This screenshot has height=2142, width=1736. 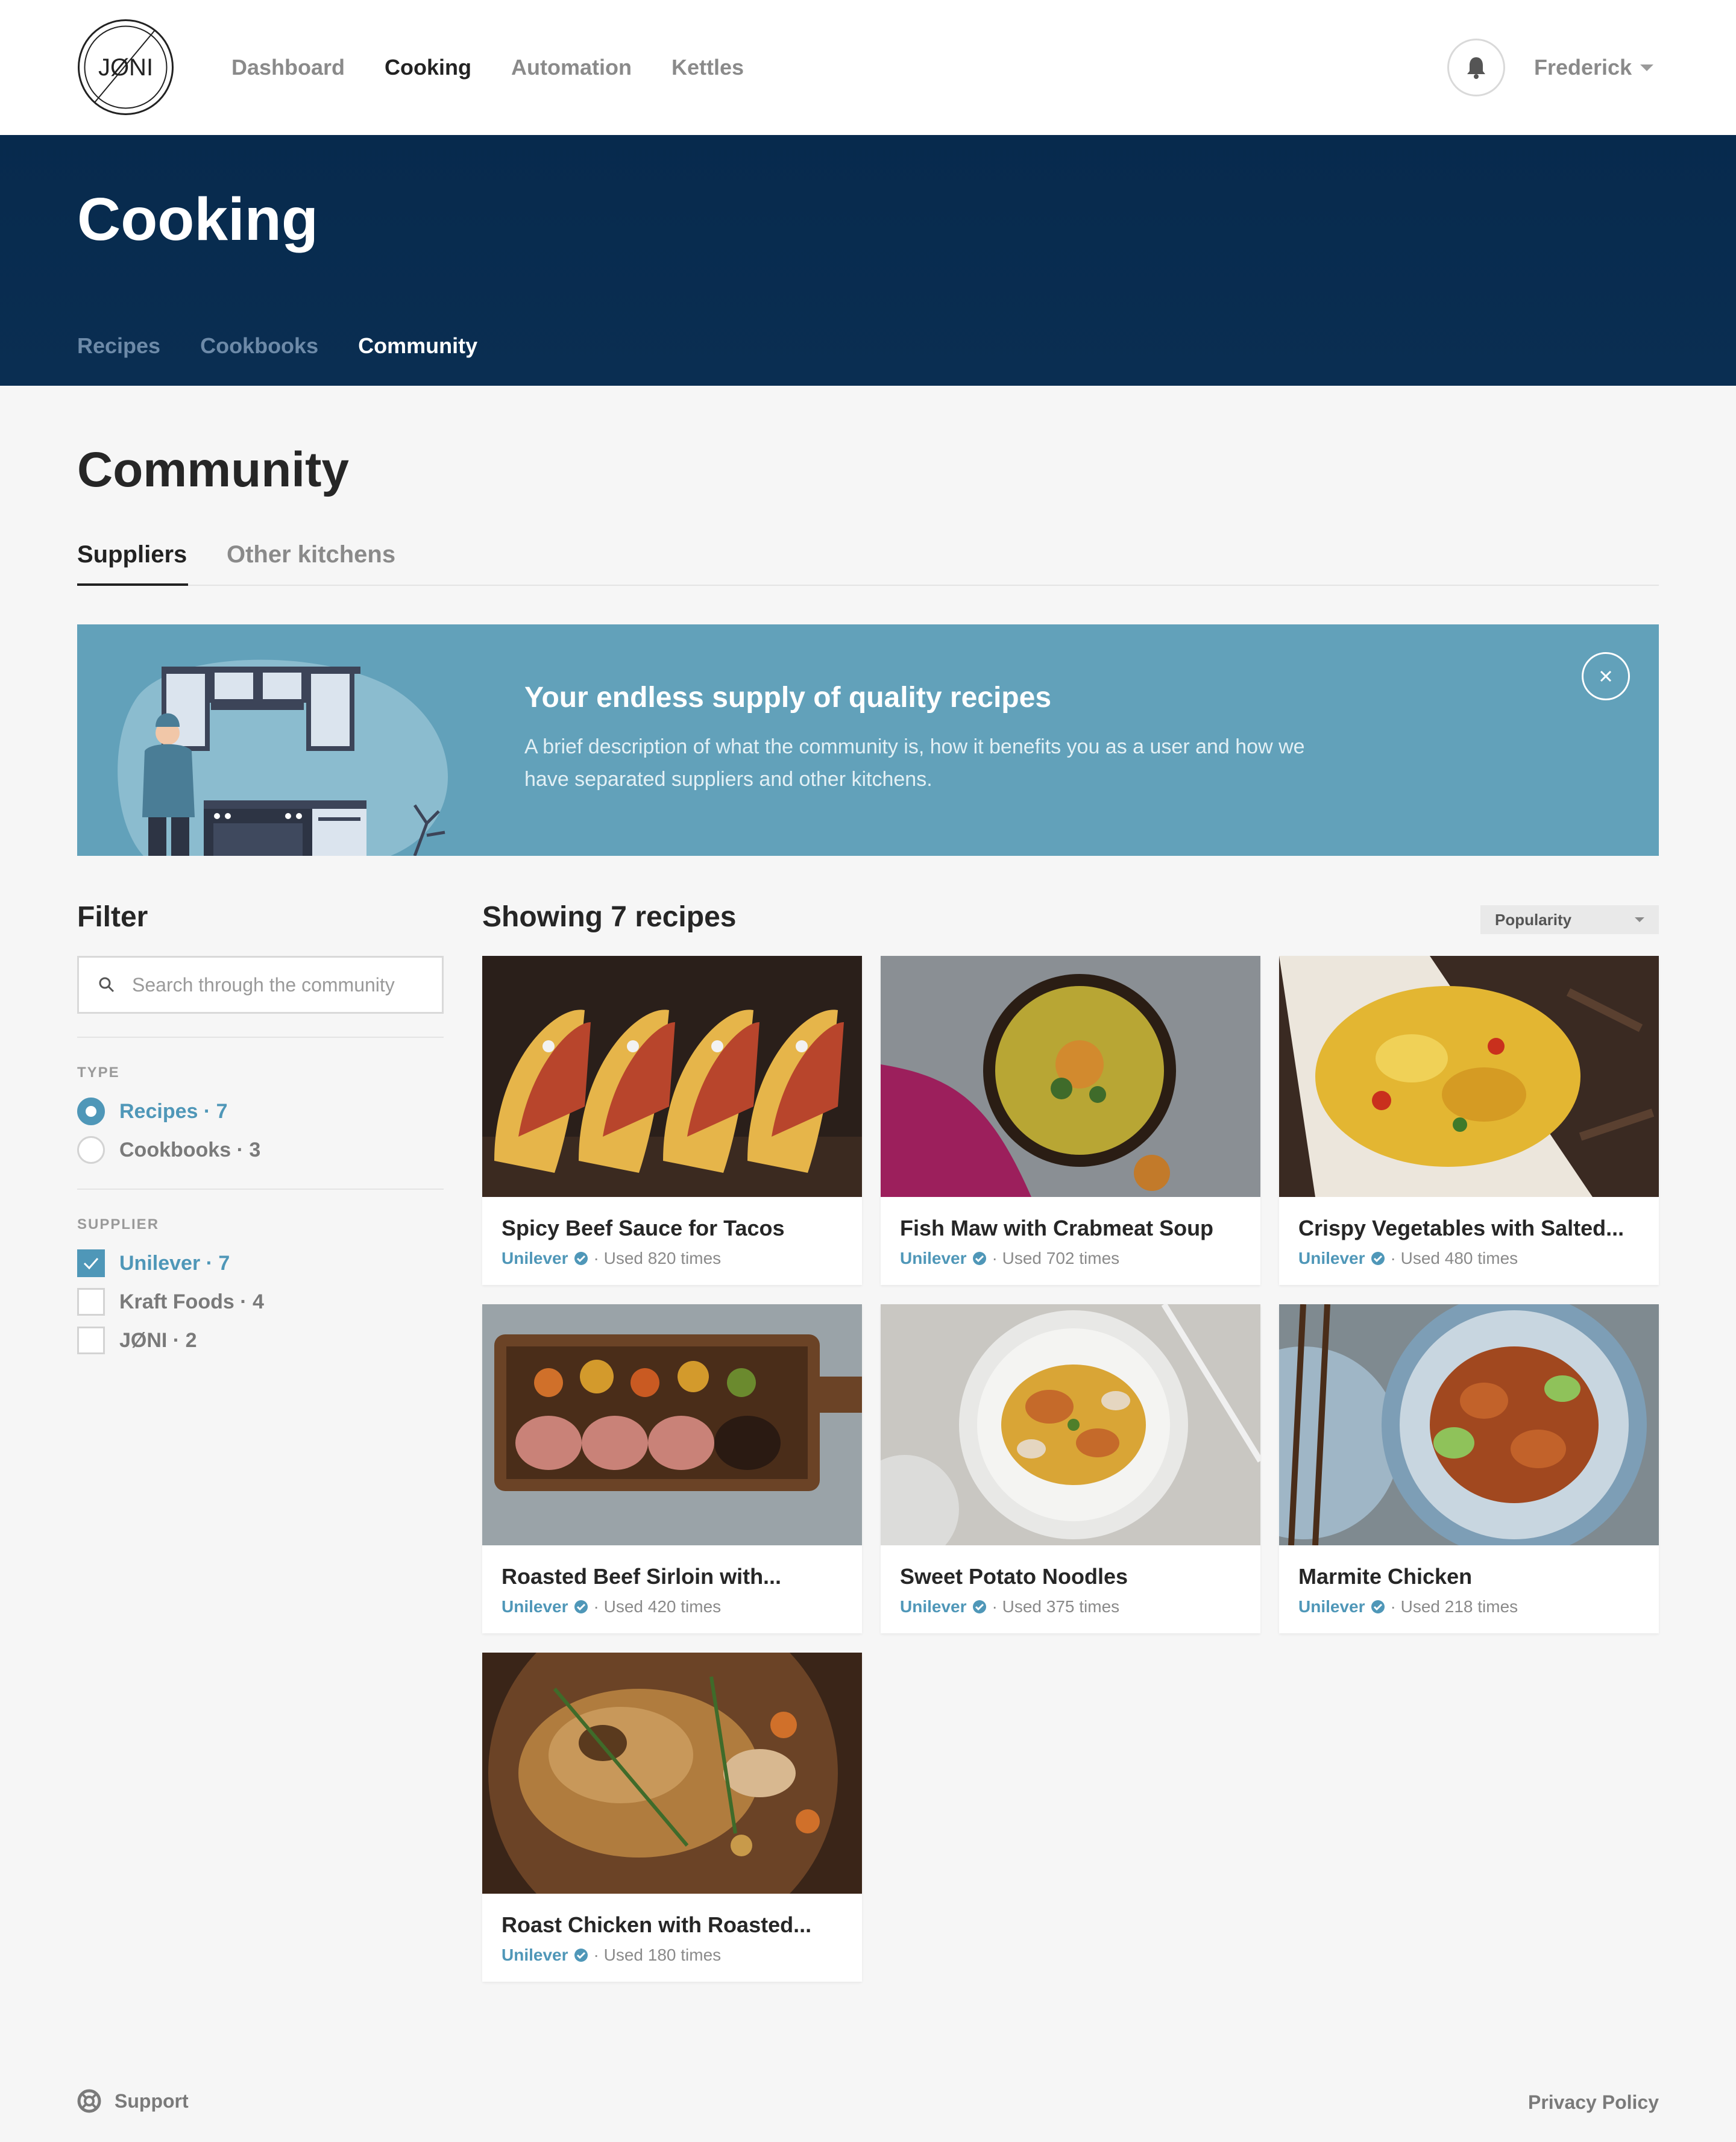 I want to click on nav-dashboard: Dashboard, so click(x=288, y=67).